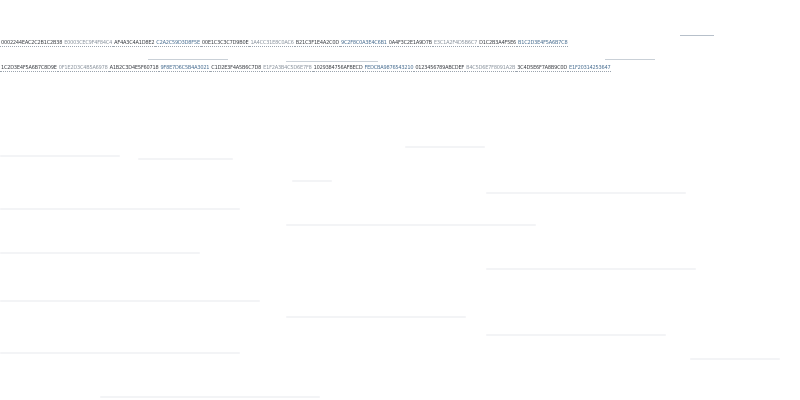  I want to click on strip-cell: 1029384756AFBECD, so click(338, 68).